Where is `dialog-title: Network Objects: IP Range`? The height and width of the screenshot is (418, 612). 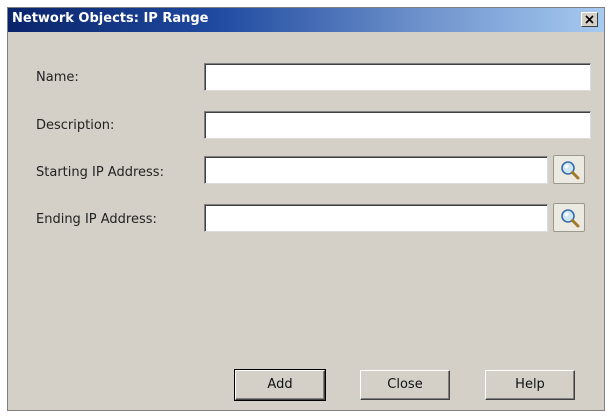
dialog-title: Network Objects: IP Range is located at coordinates (110, 18).